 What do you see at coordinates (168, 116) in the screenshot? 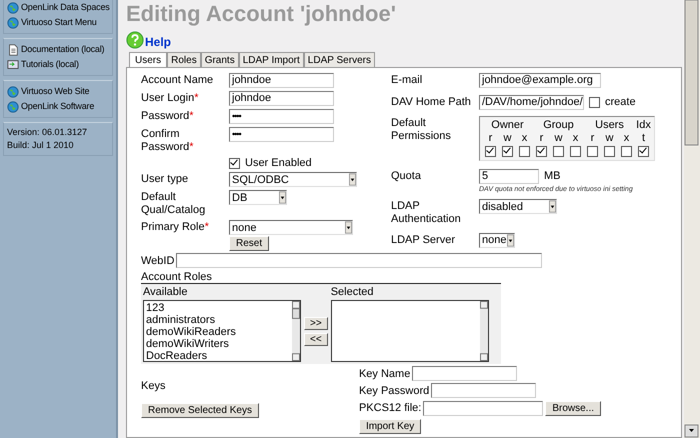
I see `field-label: Password*` at bounding box center [168, 116].